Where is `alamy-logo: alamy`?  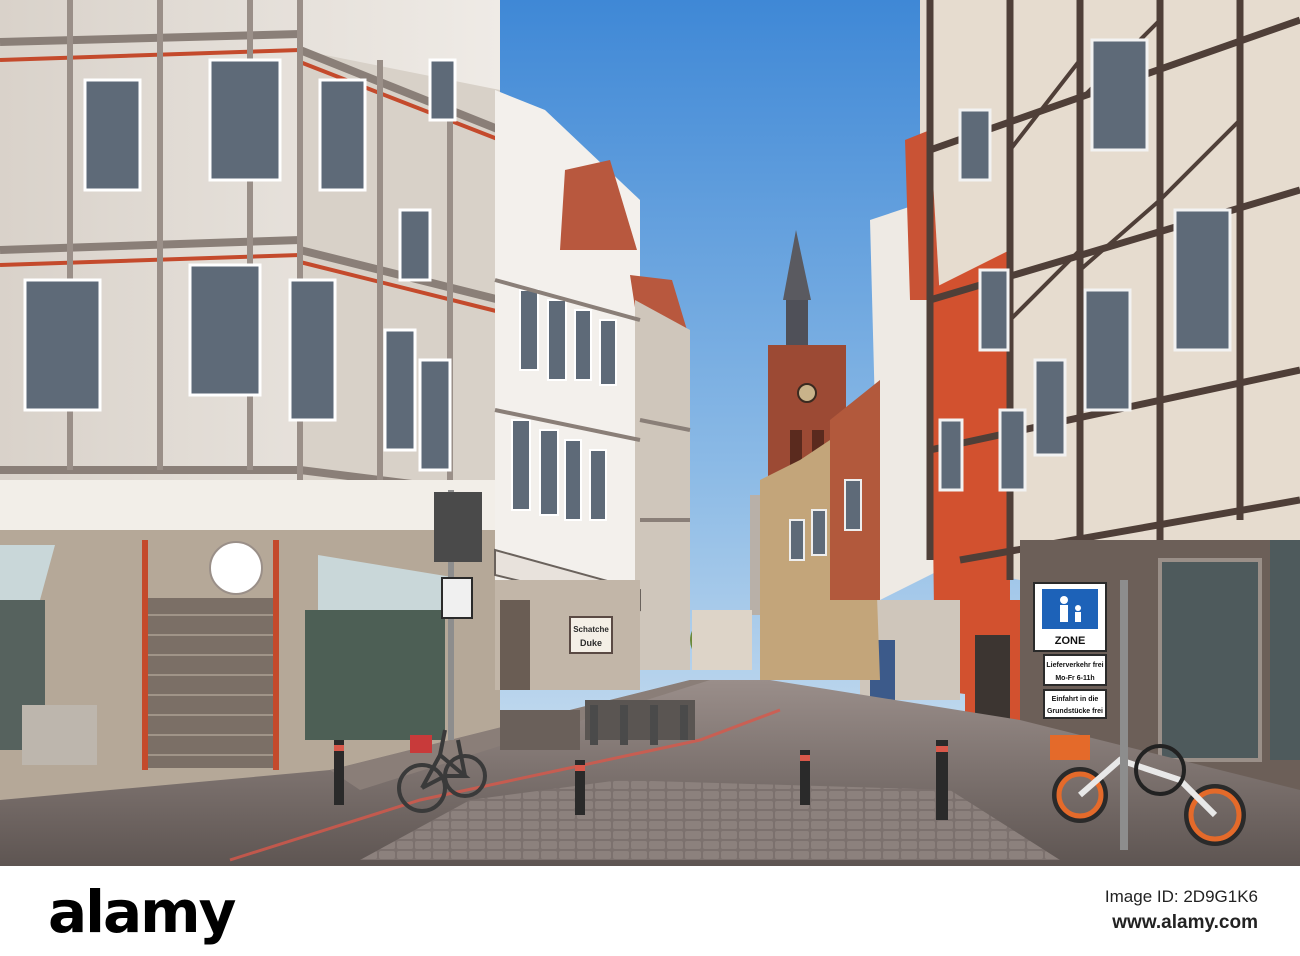 alamy-logo: alamy is located at coordinates (142, 912).